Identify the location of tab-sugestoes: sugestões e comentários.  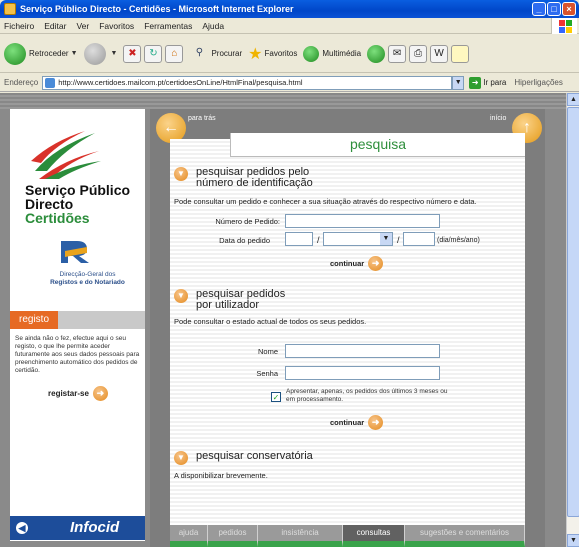
(465, 536).